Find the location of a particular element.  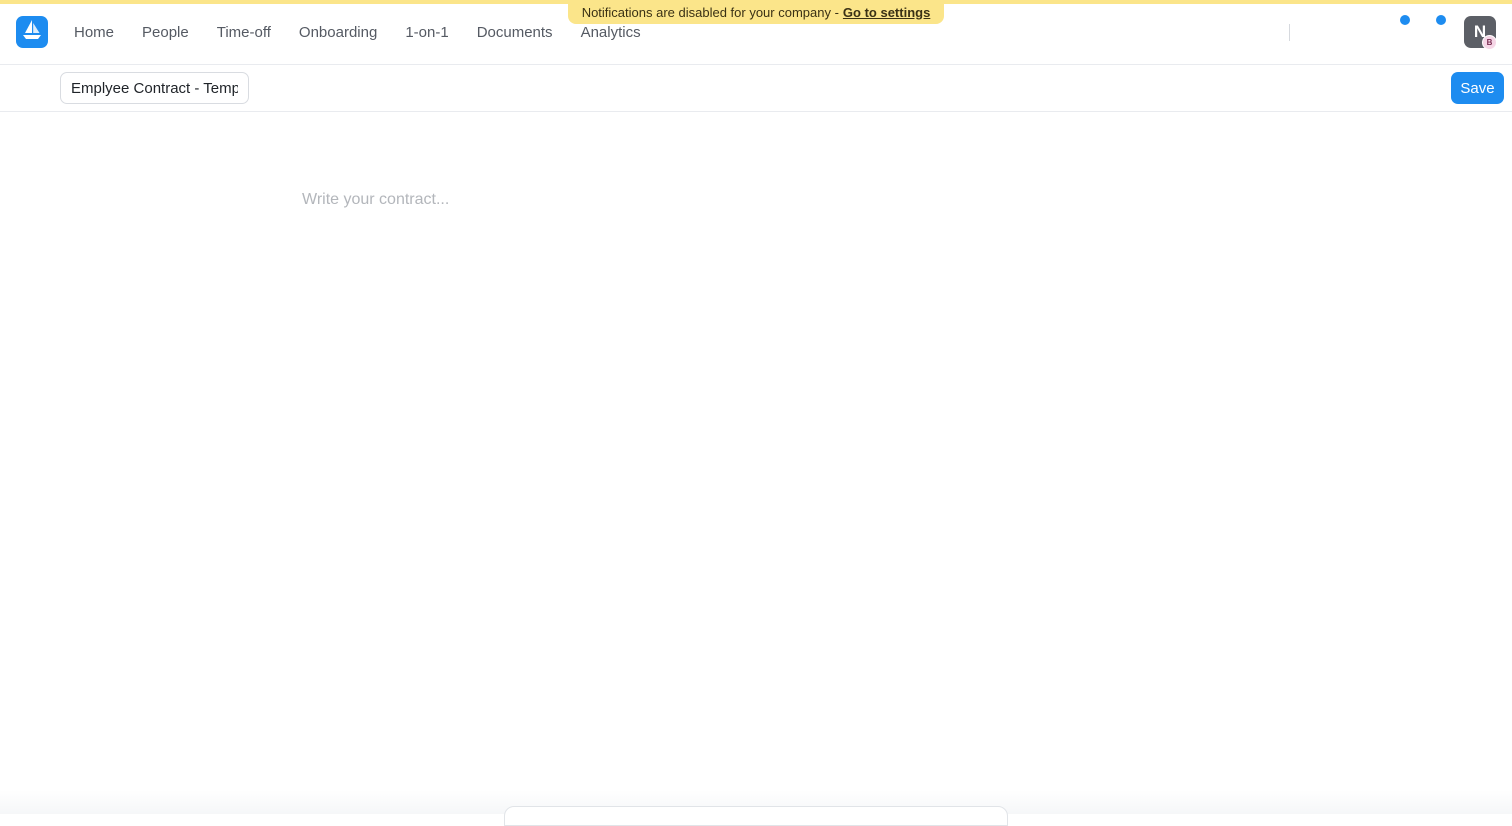

nav-analytics: Analytics is located at coordinates (611, 32).